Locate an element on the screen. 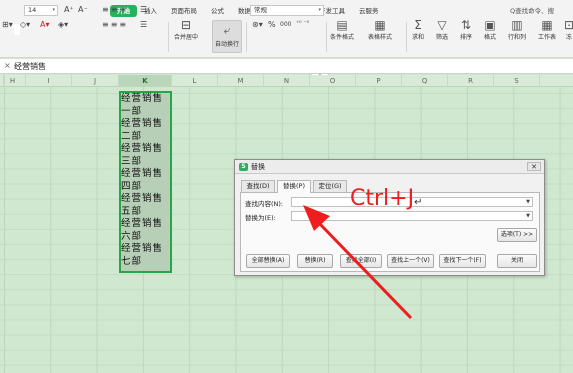 The width and height of the screenshot is (573, 373). worksheet-button: ▦ 工作表 is located at coordinates (547, 29).